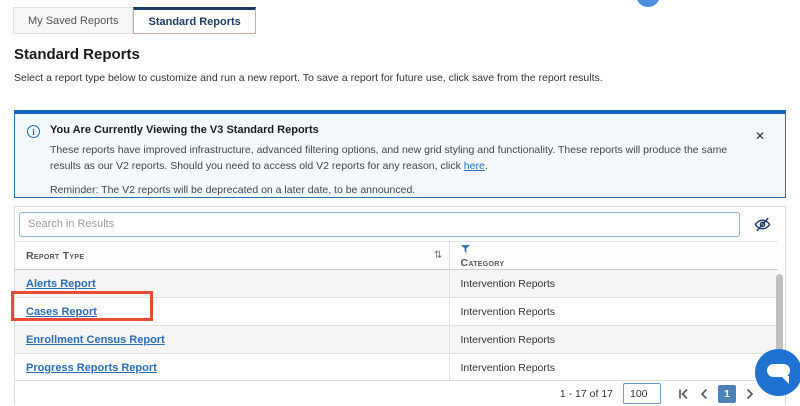  What do you see at coordinates (704, 394) in the screenshot?
I see `previous-page-icon` at bounding box center [704, 394].